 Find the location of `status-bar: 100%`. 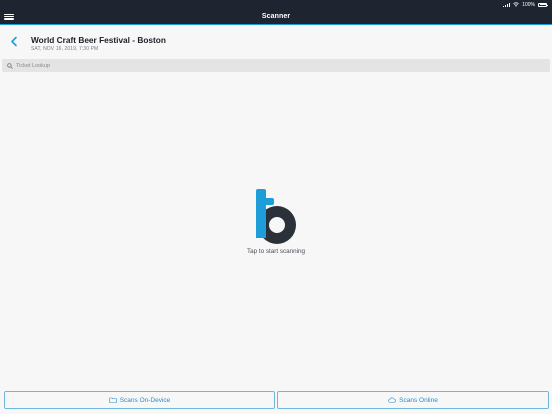

status-bar: 100% is located at coordinates (276, 4).